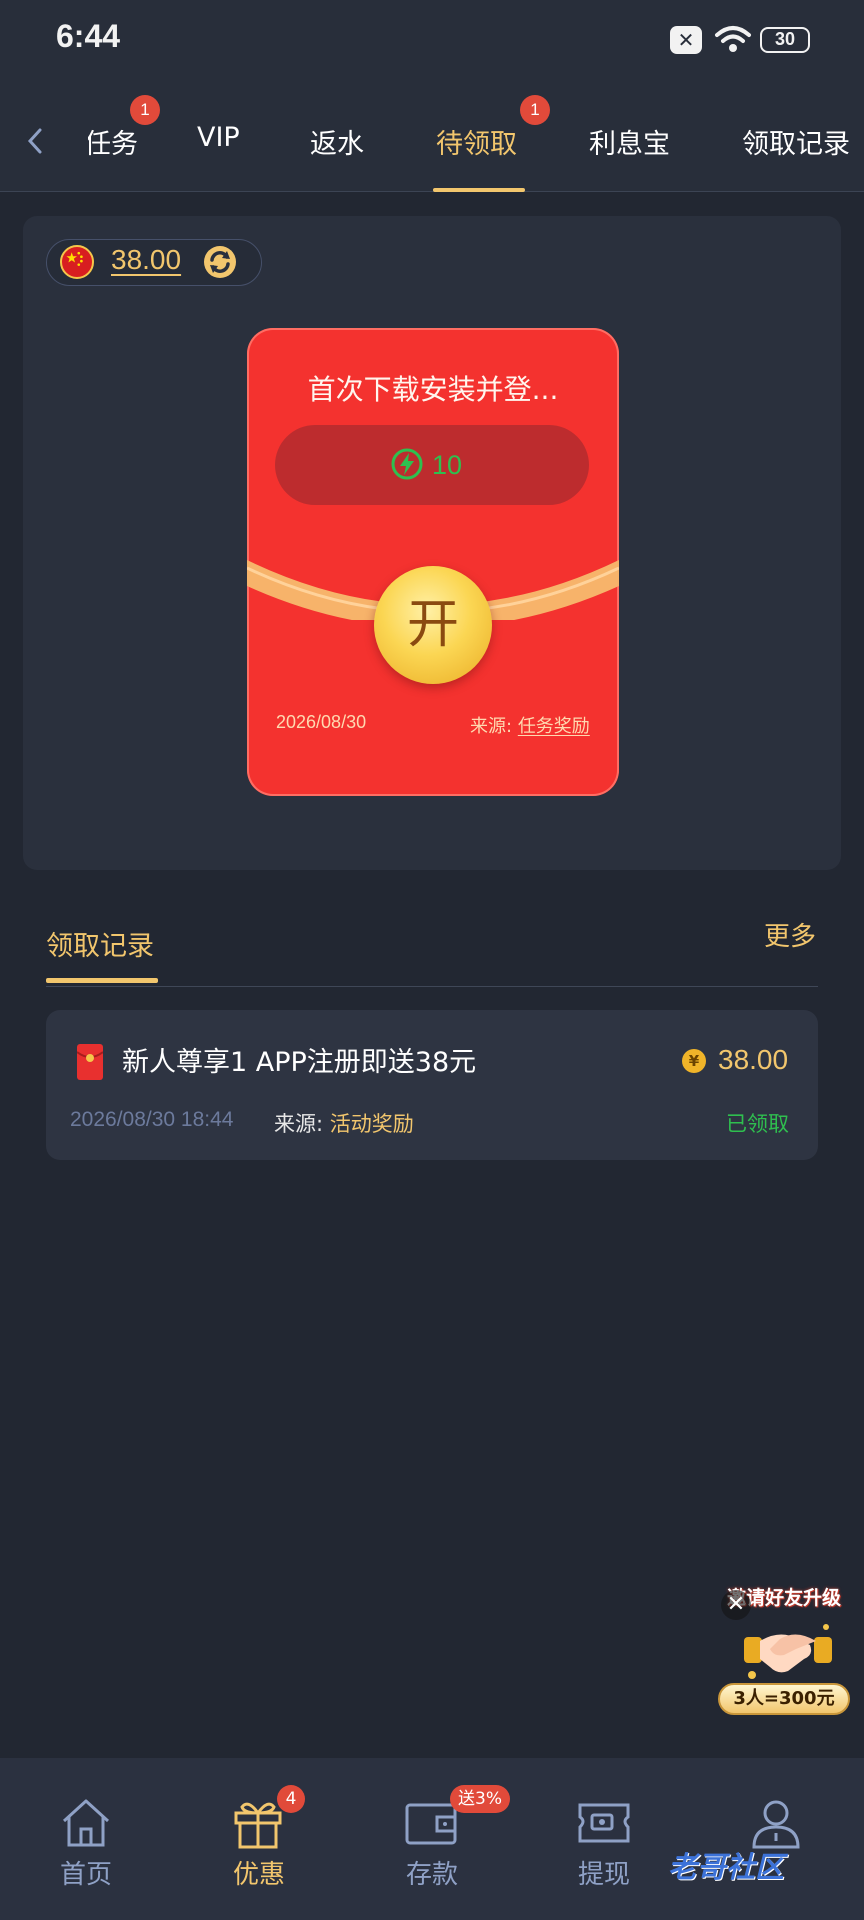 The height and width of the screenshot is (1920, 864). Describe the element at coordinates (86, 1872) in the screenshot. I see `nav-home-label: 首页` at that location.